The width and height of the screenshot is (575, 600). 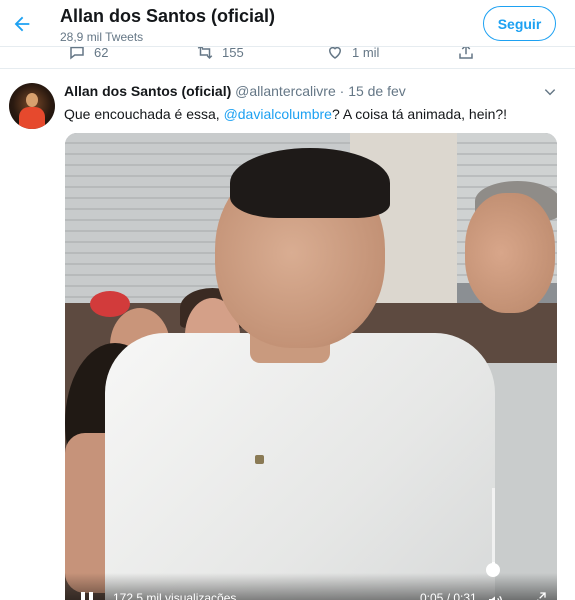 What do you see at coordinates (88, 596) in the screenshot?
I see `pause-icon` at bounding box center [88, 596].